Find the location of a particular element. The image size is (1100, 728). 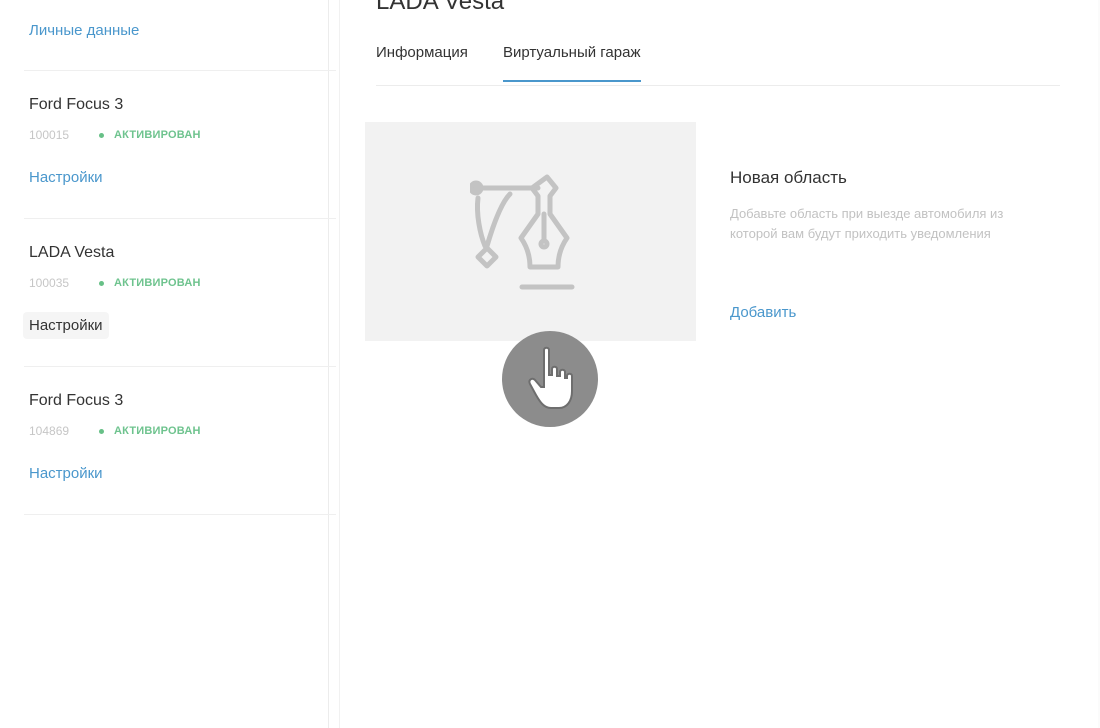

cursor-indicator is located at coordinates (550, 379).